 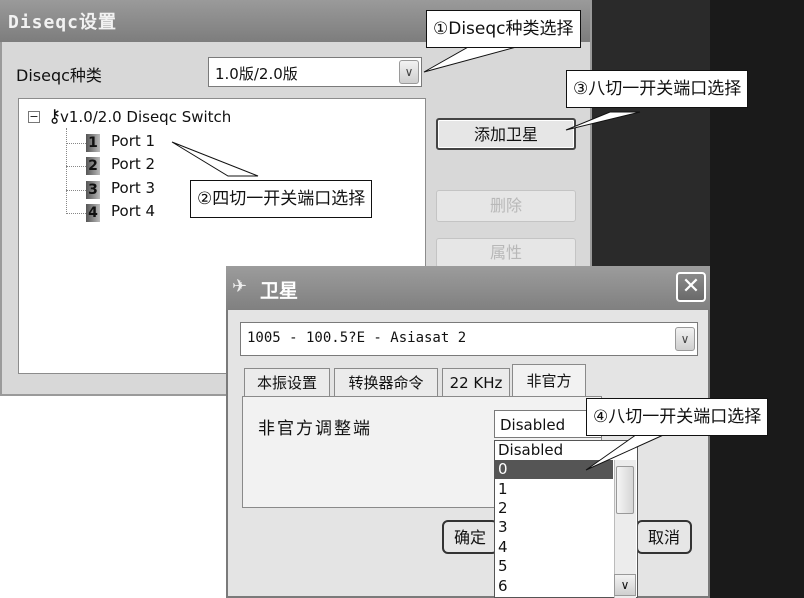 What do you see at coordinates (657, 89) in the screenshot?
I see `callout-add-satellite: ③八切一开关端口选择` at bounding box center [657, 89].